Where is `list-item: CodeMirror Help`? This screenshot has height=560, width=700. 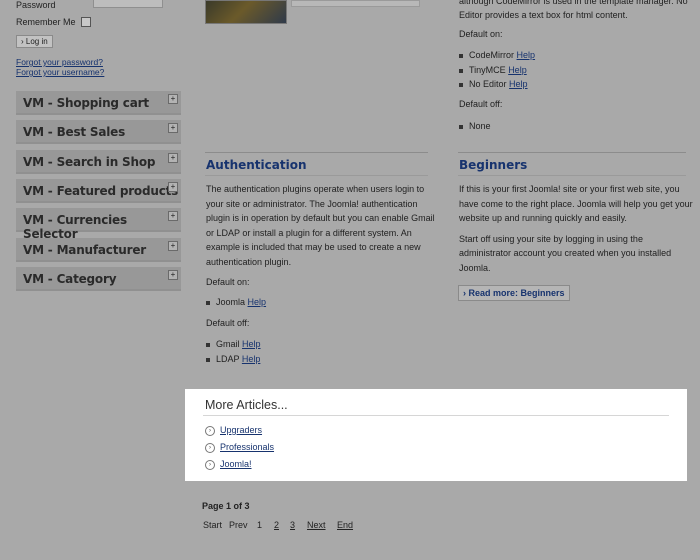
list-item: CodeMirror Help is located at coordinates (497, 55).